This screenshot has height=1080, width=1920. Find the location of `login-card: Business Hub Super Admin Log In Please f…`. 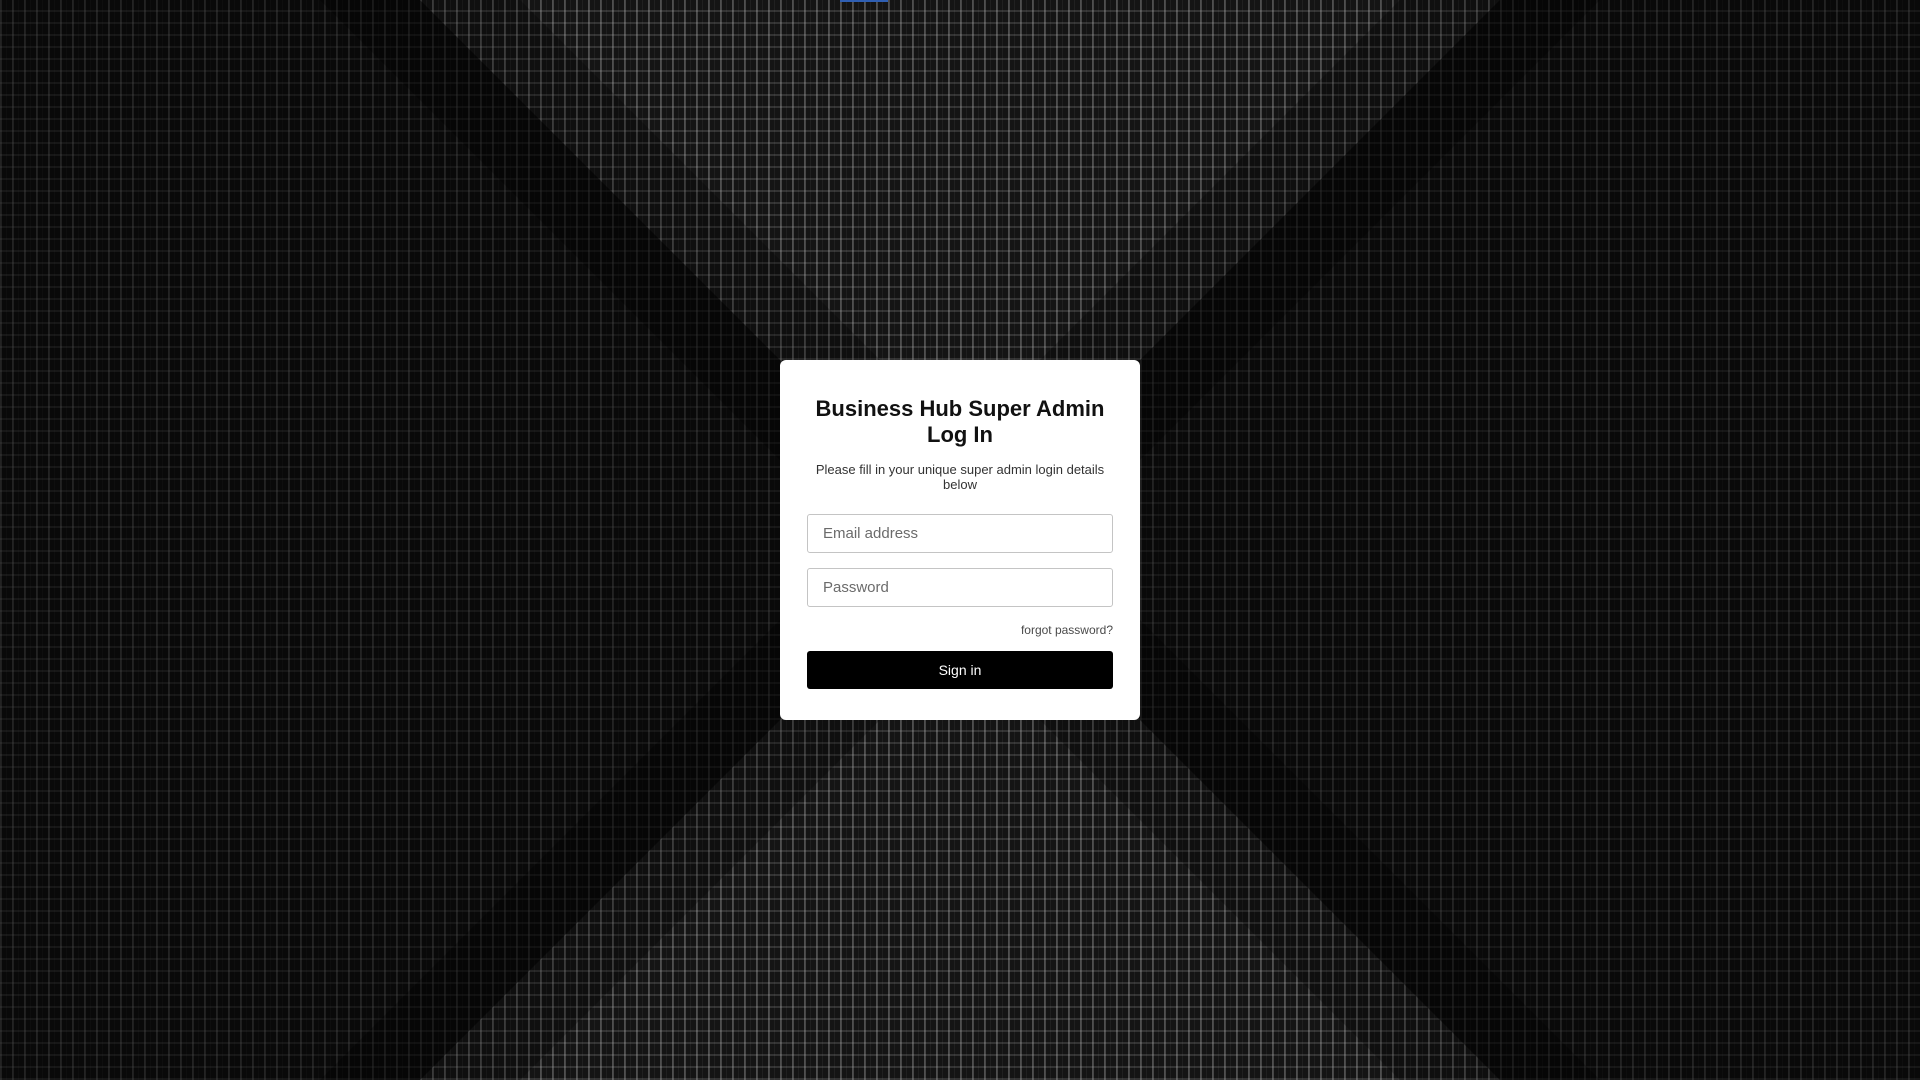

login-card: Business Hub Super Admin Log In Please f… is located at coordinates (960, 540).